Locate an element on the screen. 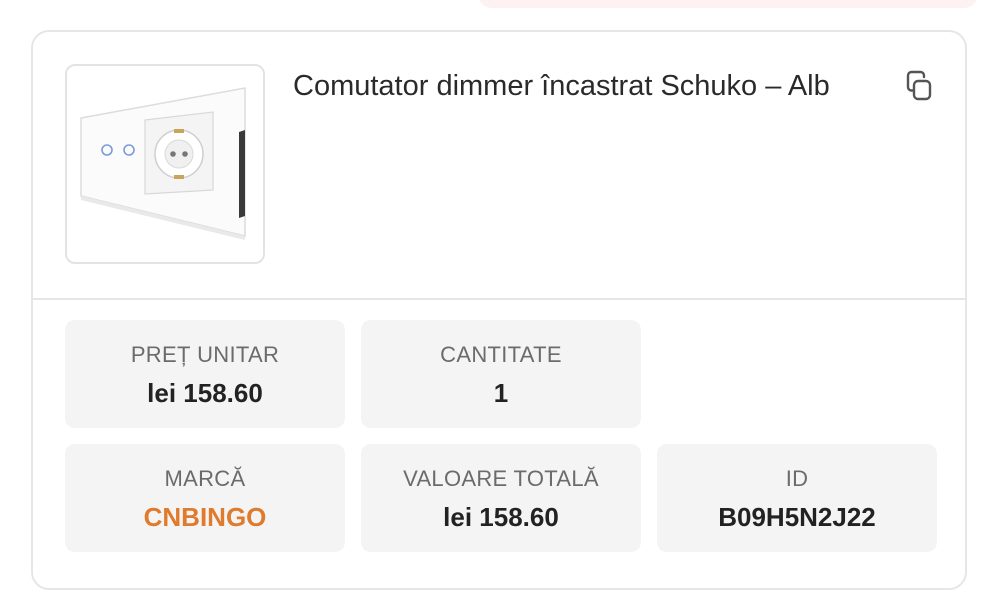 Image resolution: width=1000 pixels, height=590 pixels. id-tile: ID B09H5N2J22 is located at coordinates (797, 498).